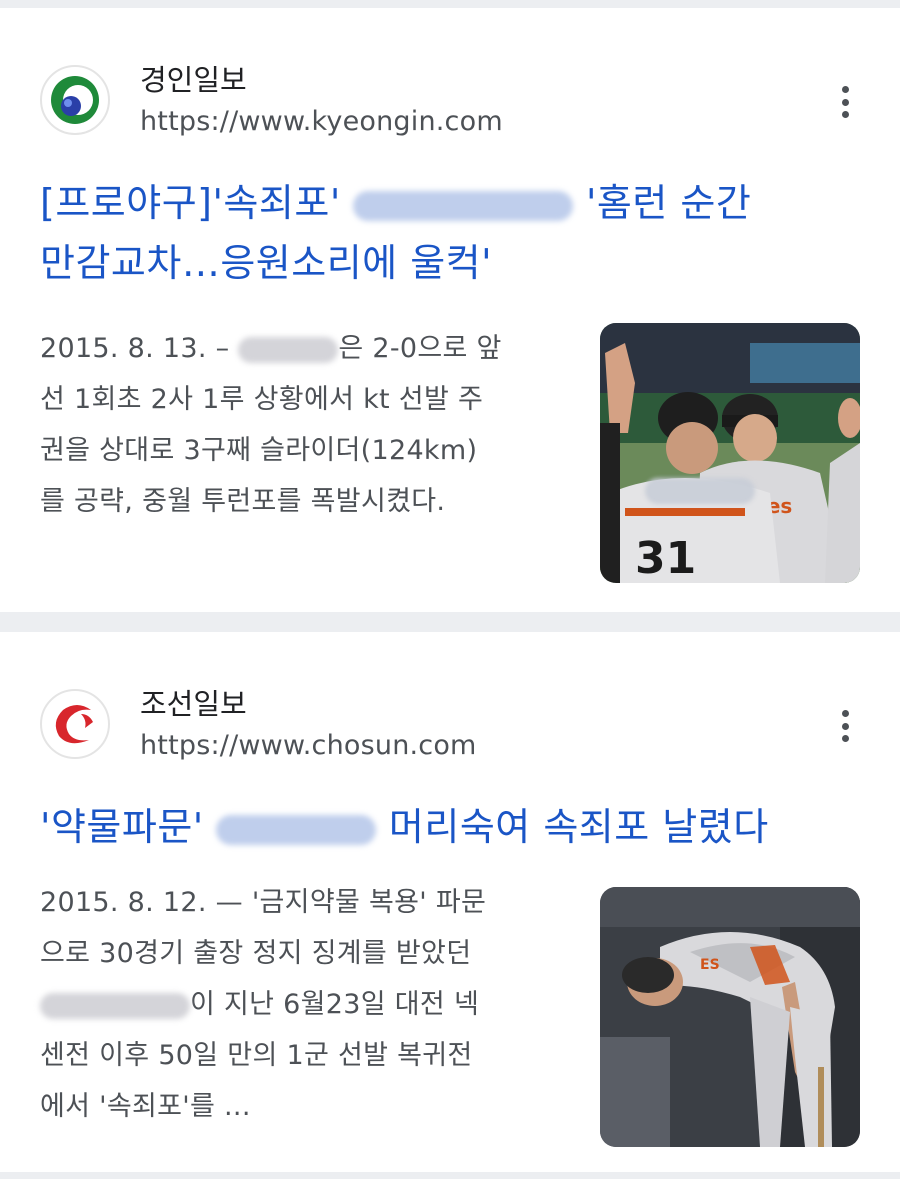 The height and width of the screenshot is (1179, 900). Describe the element at coordinates (450, 622) in the screenshot. I see `result-separator` at that location.